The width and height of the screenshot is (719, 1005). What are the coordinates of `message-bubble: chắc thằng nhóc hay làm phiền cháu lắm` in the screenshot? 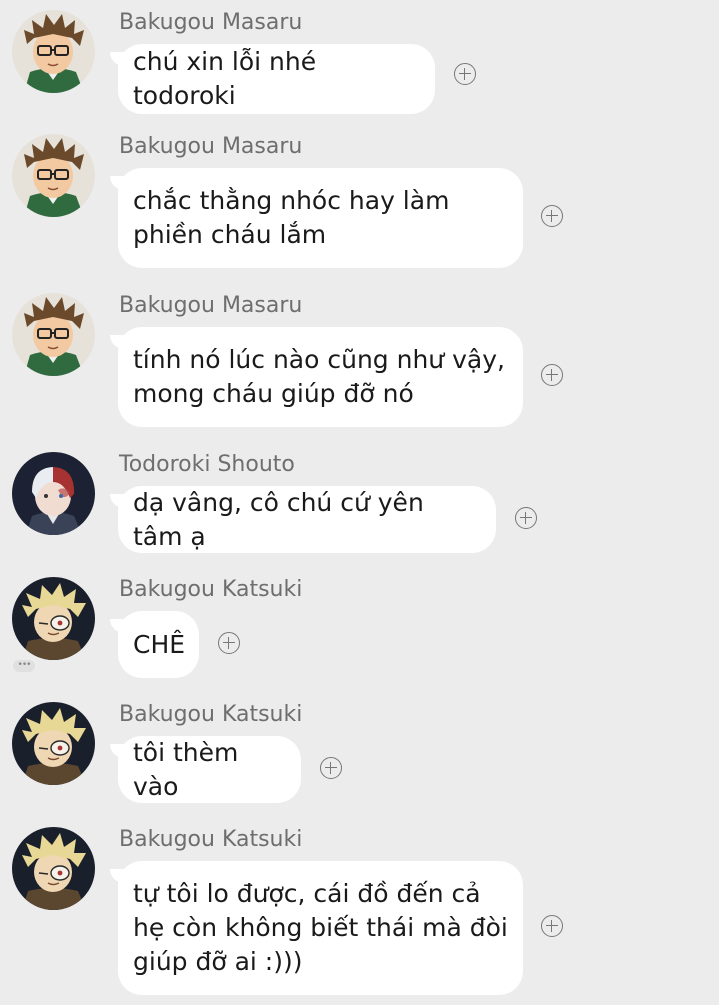 It's located at (316, 218).